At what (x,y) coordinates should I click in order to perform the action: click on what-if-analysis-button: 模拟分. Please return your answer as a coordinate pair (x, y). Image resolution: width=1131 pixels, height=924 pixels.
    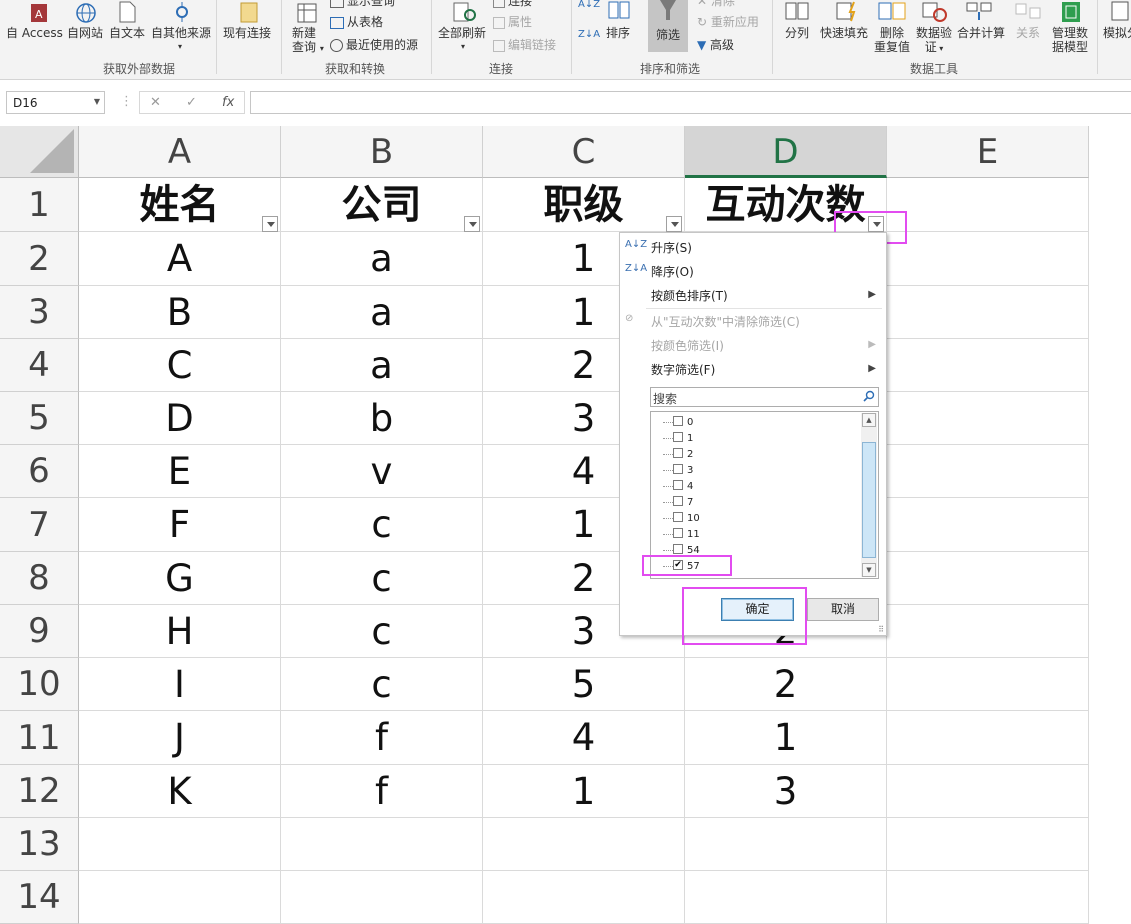
    Looking at the image, I should click on (1117, 33).